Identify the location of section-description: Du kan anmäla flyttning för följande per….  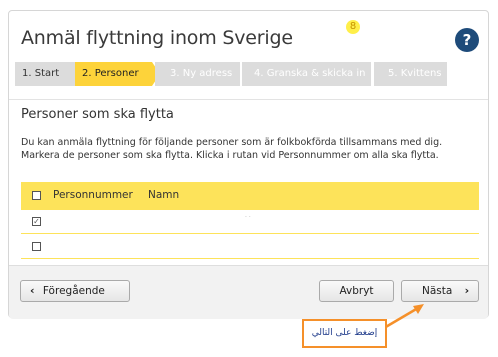
(232, 149).